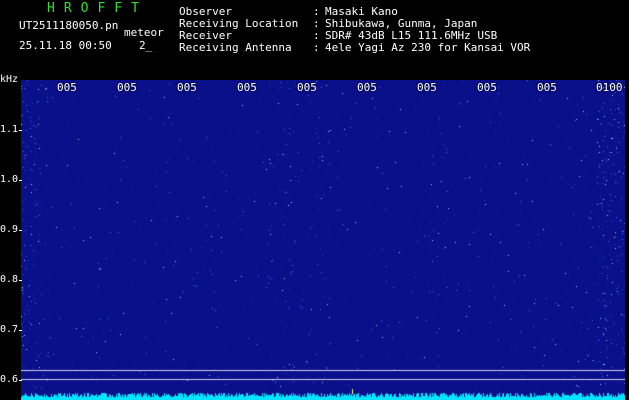 The image size is (629, 400). What do you see at coordinates (144, 32) in the screenshot?
I see `event-tag: meteor` at bounding box center [144, 32].